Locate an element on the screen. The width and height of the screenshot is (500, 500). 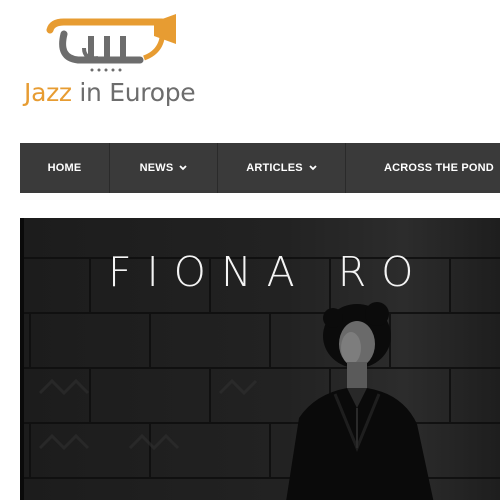
nav-item-articles: ARTICLES is located at coordinates (282, 168).